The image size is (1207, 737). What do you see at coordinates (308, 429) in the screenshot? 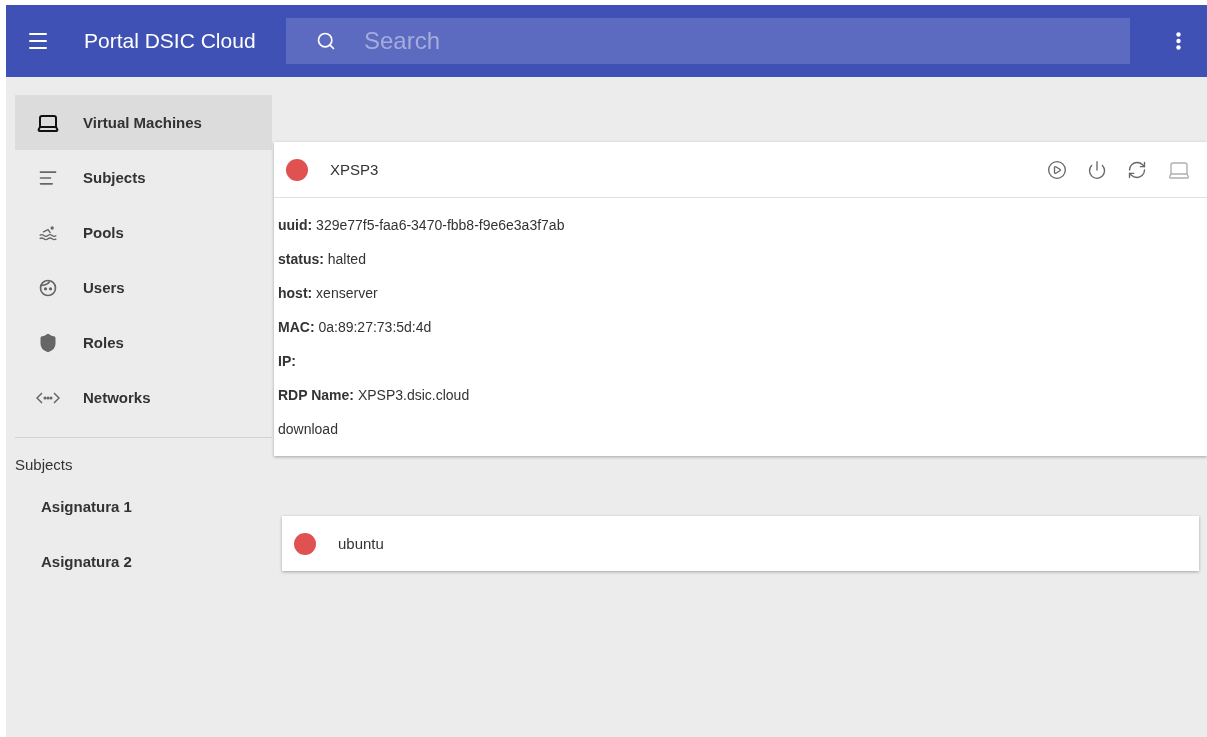
I see `download-link: download` at bounding box center [308, 429].